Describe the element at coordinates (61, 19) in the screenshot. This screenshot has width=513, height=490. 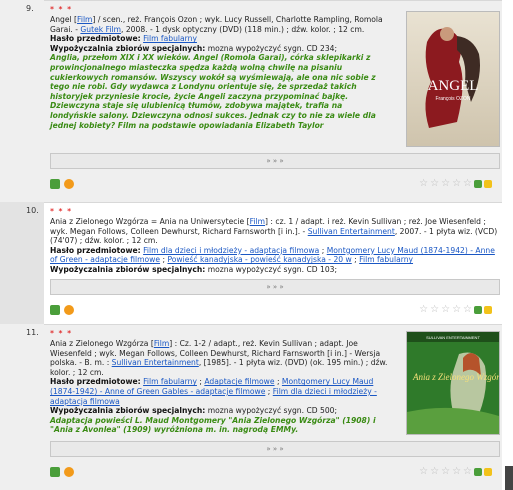
I see `record-title: Angel` at that location.